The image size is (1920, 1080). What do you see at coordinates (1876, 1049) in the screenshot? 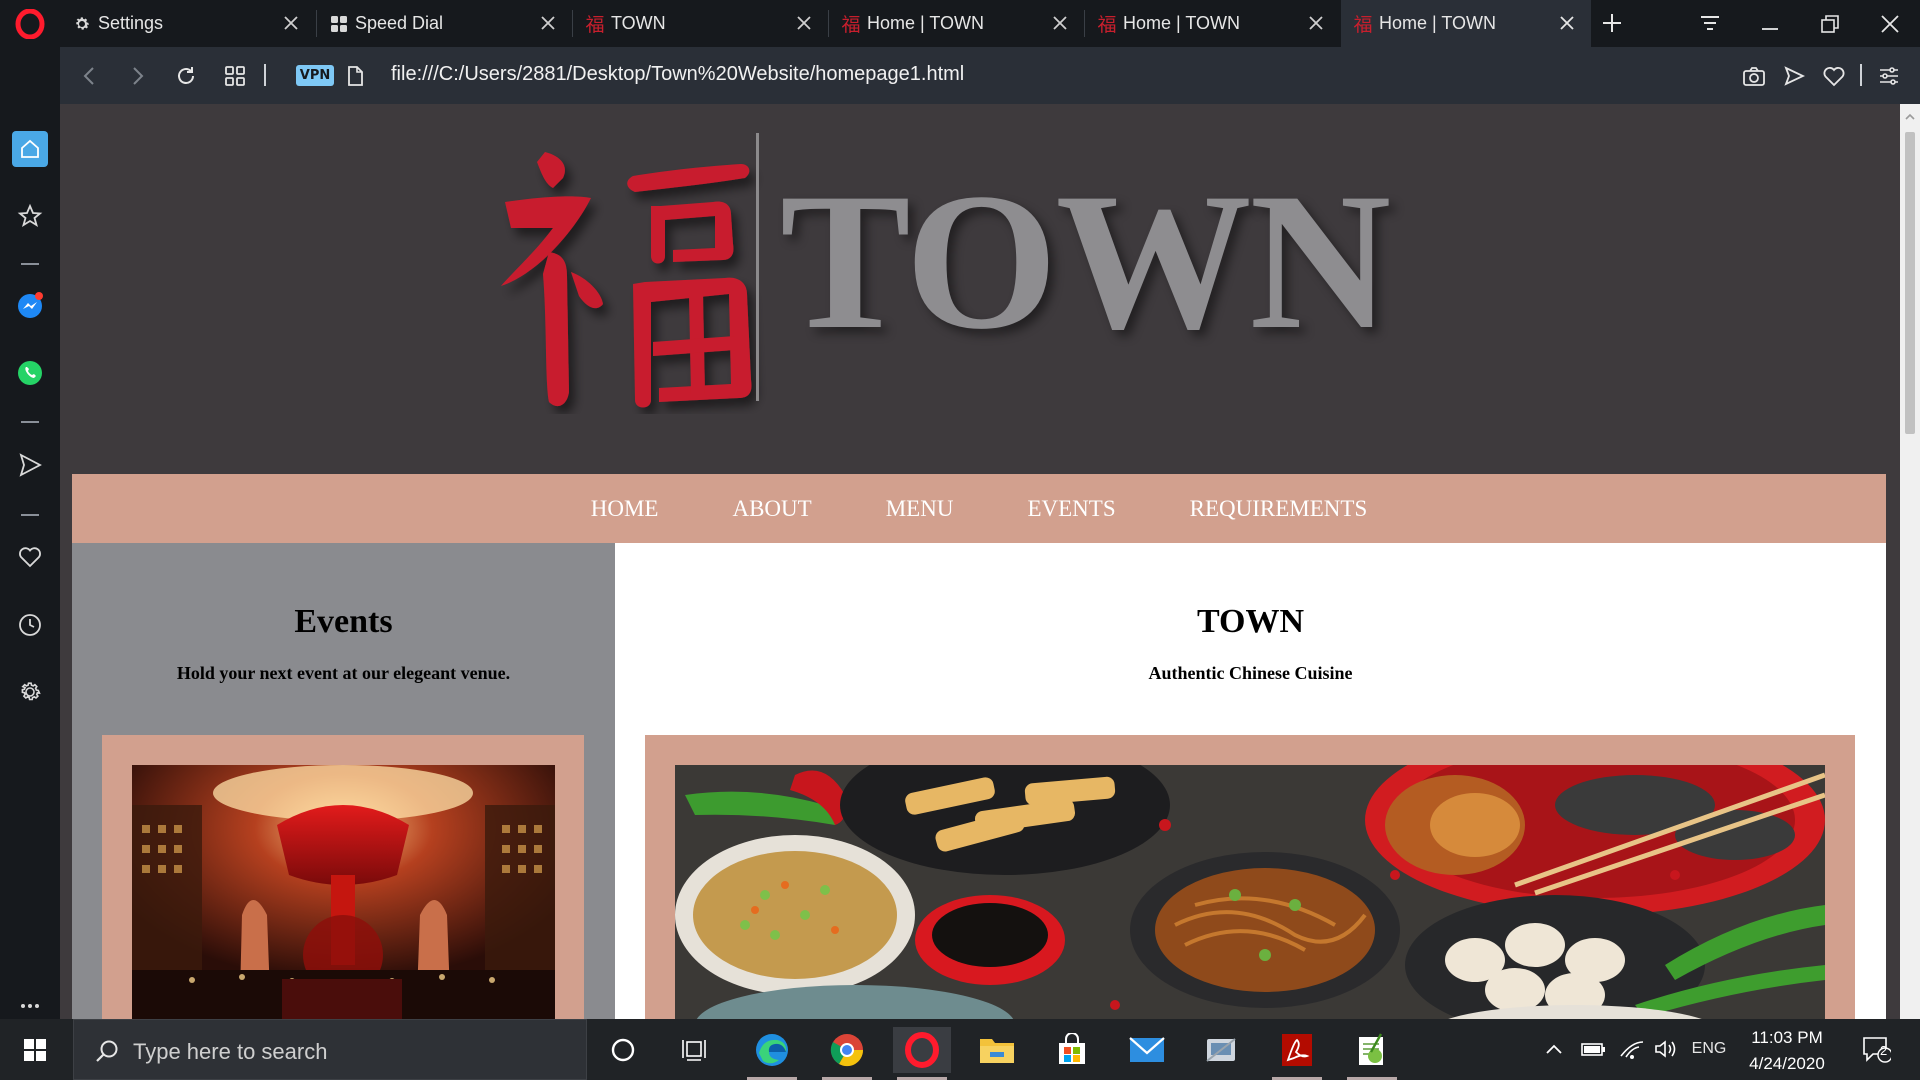
I see `action-center-icon: 2` at bounding box center [1876, 1049].